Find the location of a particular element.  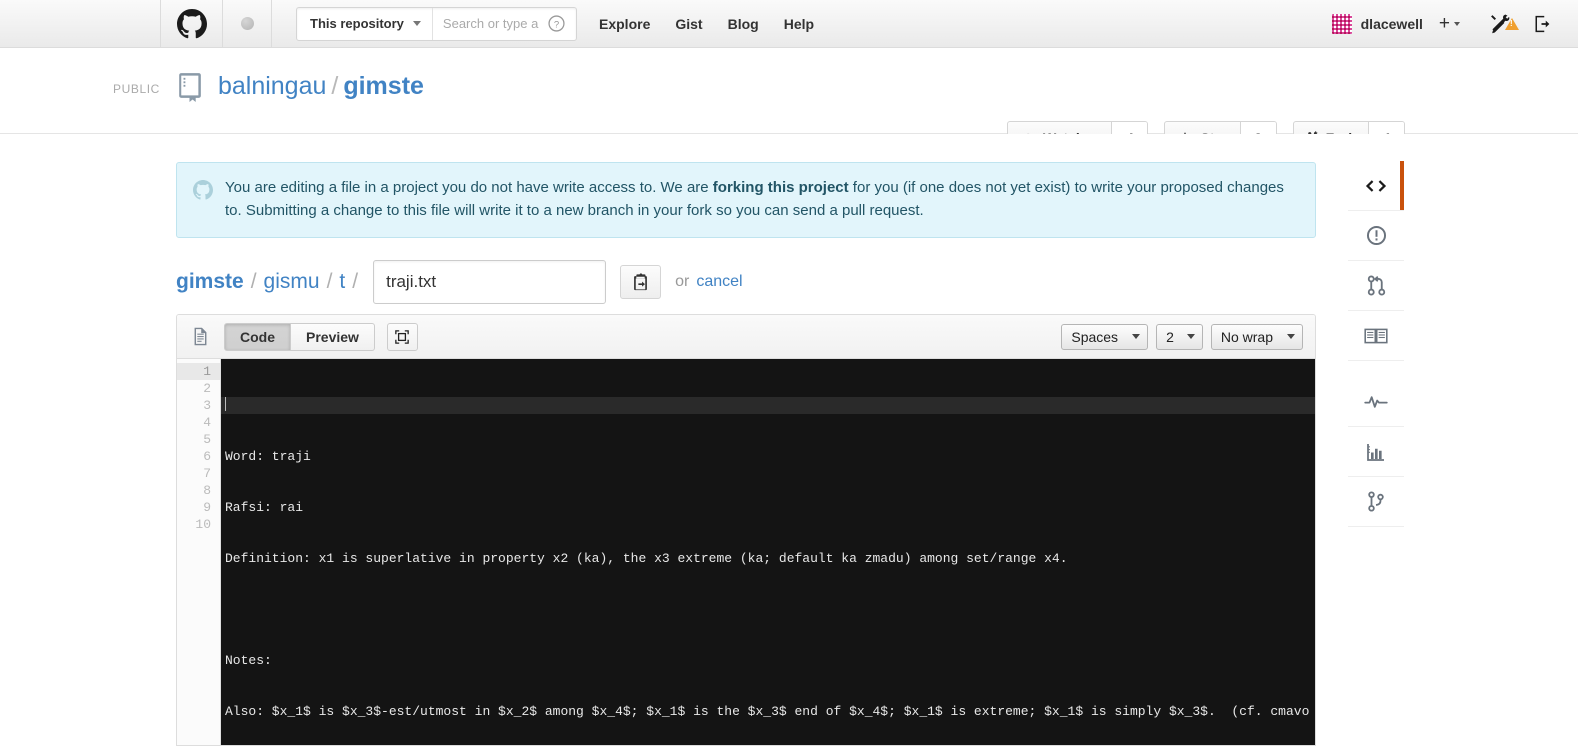

indent-width-select: 2 is located at coordinates (1179, 336).